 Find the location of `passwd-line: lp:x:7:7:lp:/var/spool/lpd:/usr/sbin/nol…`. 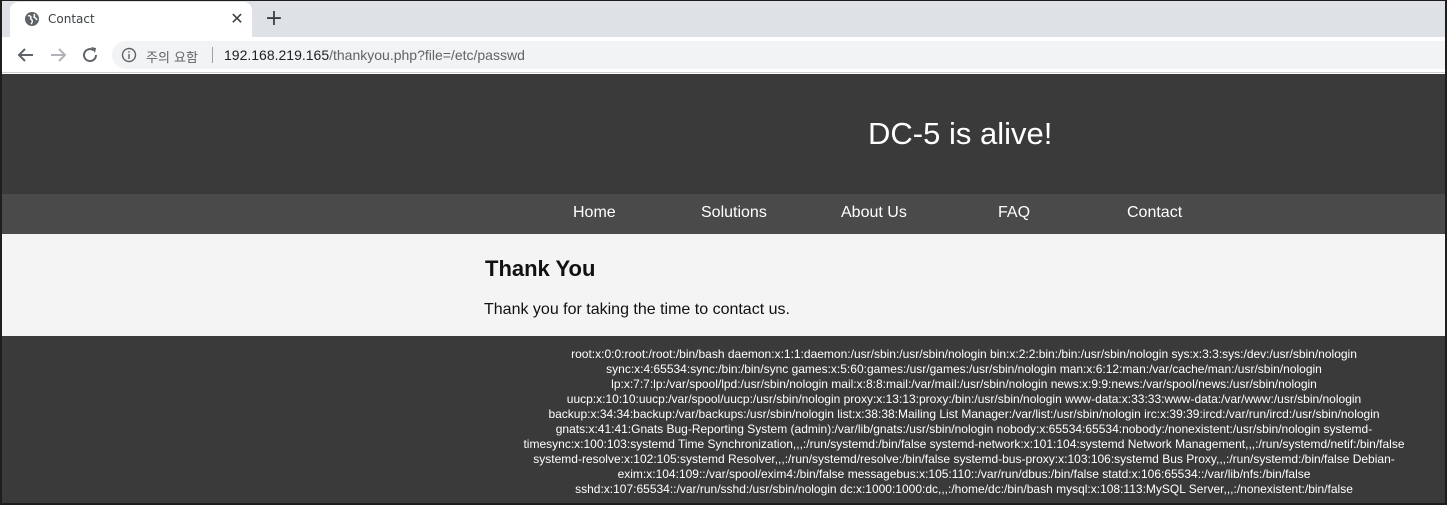

passwd-line: lp:x:7:7:lp:/var/spool/lpd:/usr/sbin/nol… is located at coordinates (964, 384).